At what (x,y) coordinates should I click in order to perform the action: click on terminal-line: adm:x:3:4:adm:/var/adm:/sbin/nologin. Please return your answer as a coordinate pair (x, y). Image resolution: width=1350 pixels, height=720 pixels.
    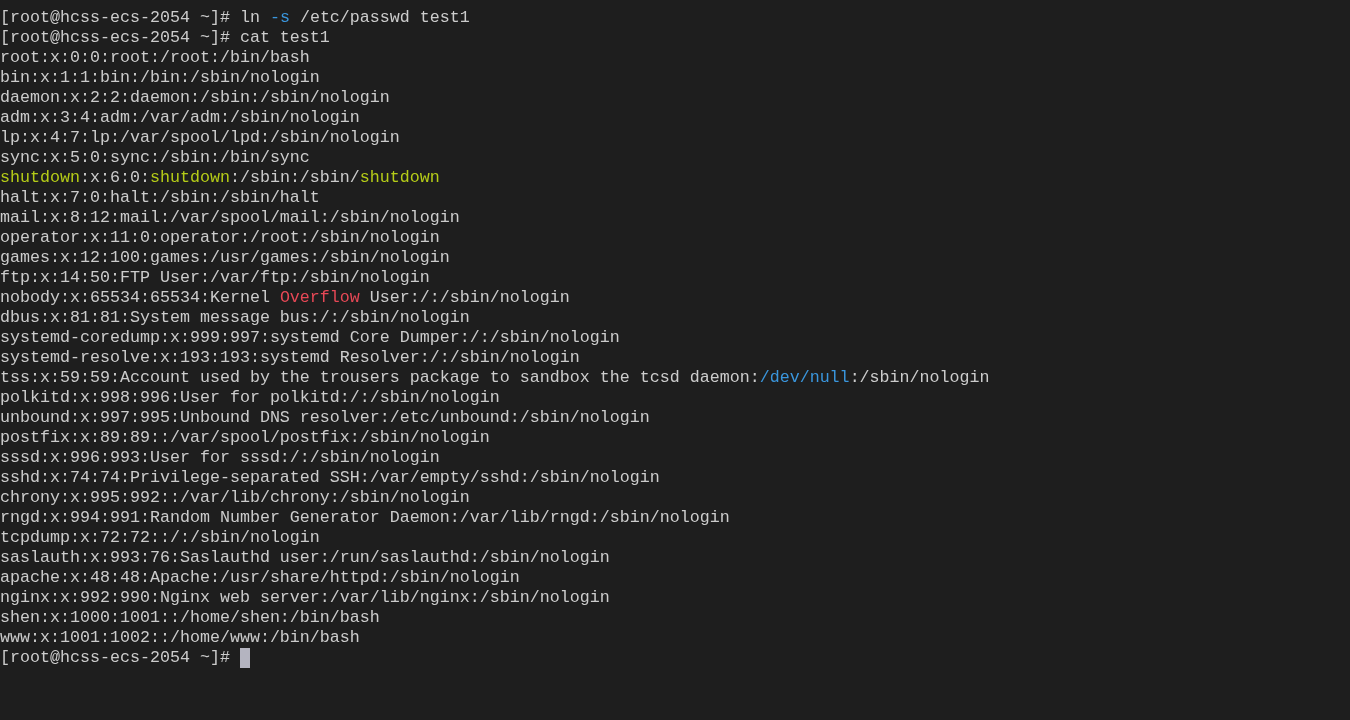
    Looking at the image, I should click on (180, 118).